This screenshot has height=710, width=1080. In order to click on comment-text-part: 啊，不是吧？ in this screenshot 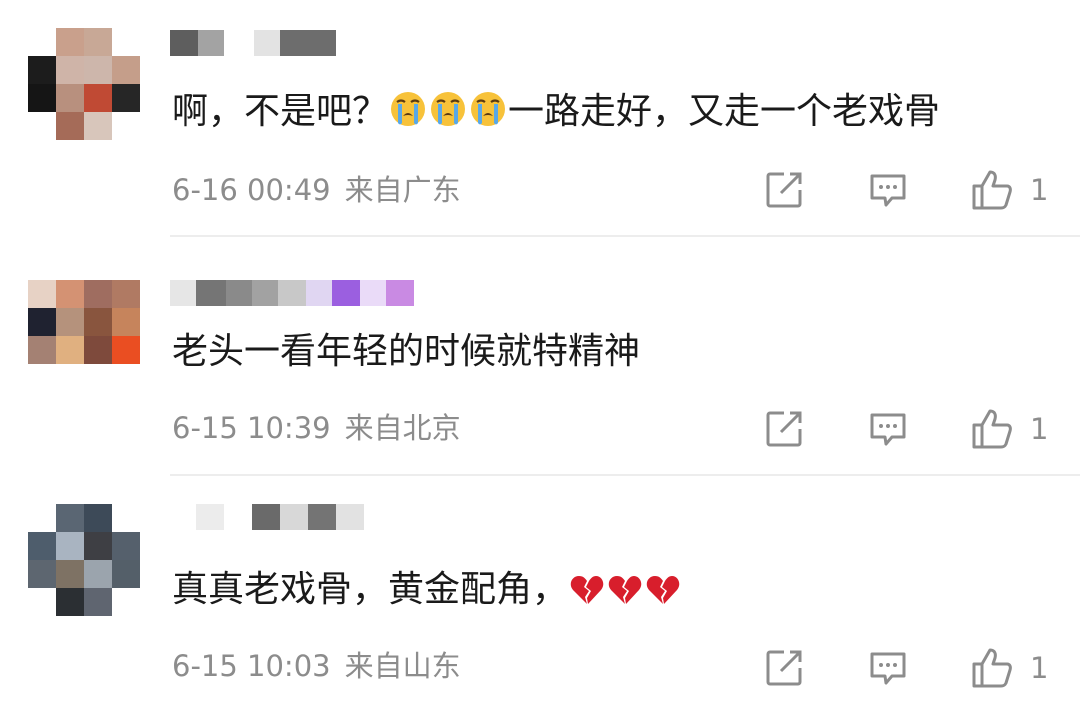, I will do `click(280, 111)`.